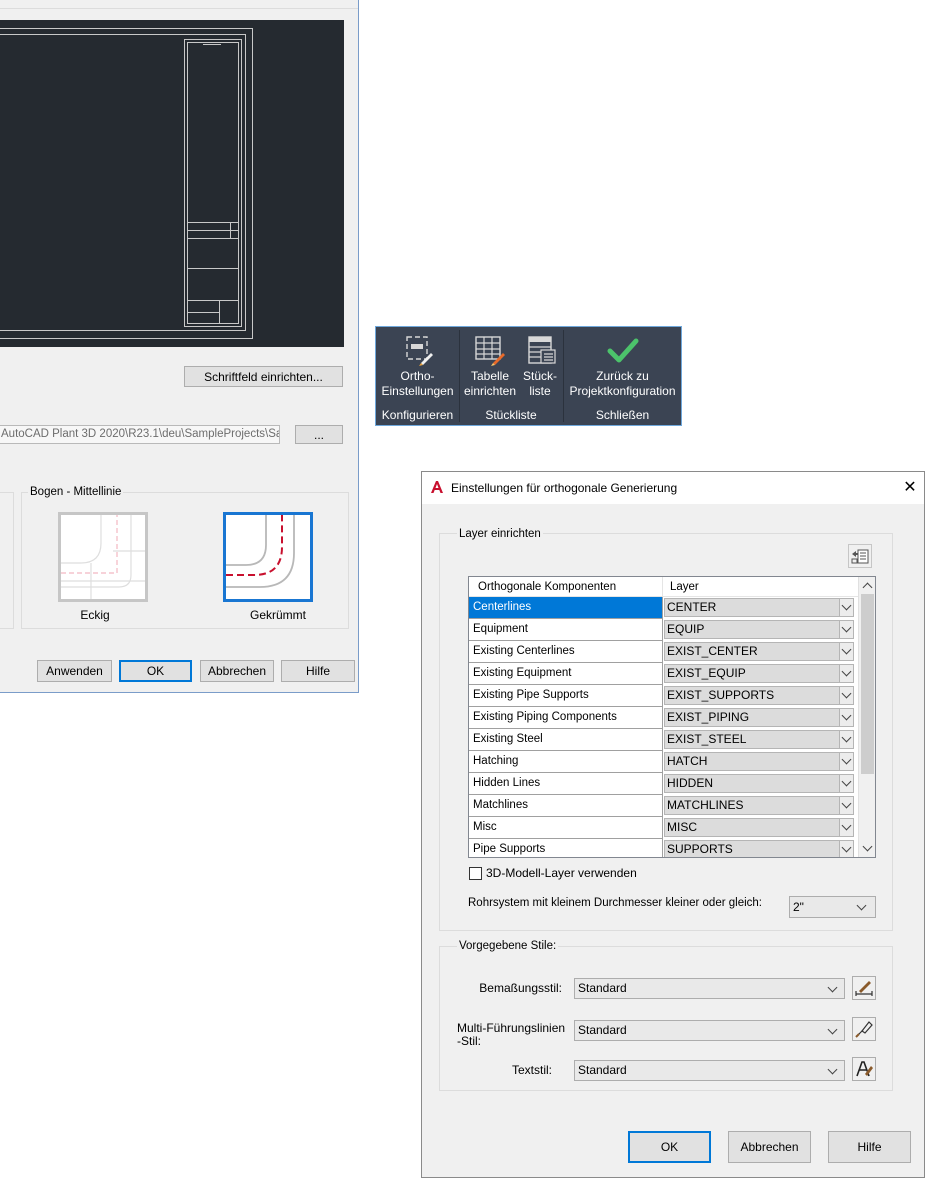  Describe the element at coordinates (864, 1029) in the screenshot. I see `mleader-style-edit-button` at that location.